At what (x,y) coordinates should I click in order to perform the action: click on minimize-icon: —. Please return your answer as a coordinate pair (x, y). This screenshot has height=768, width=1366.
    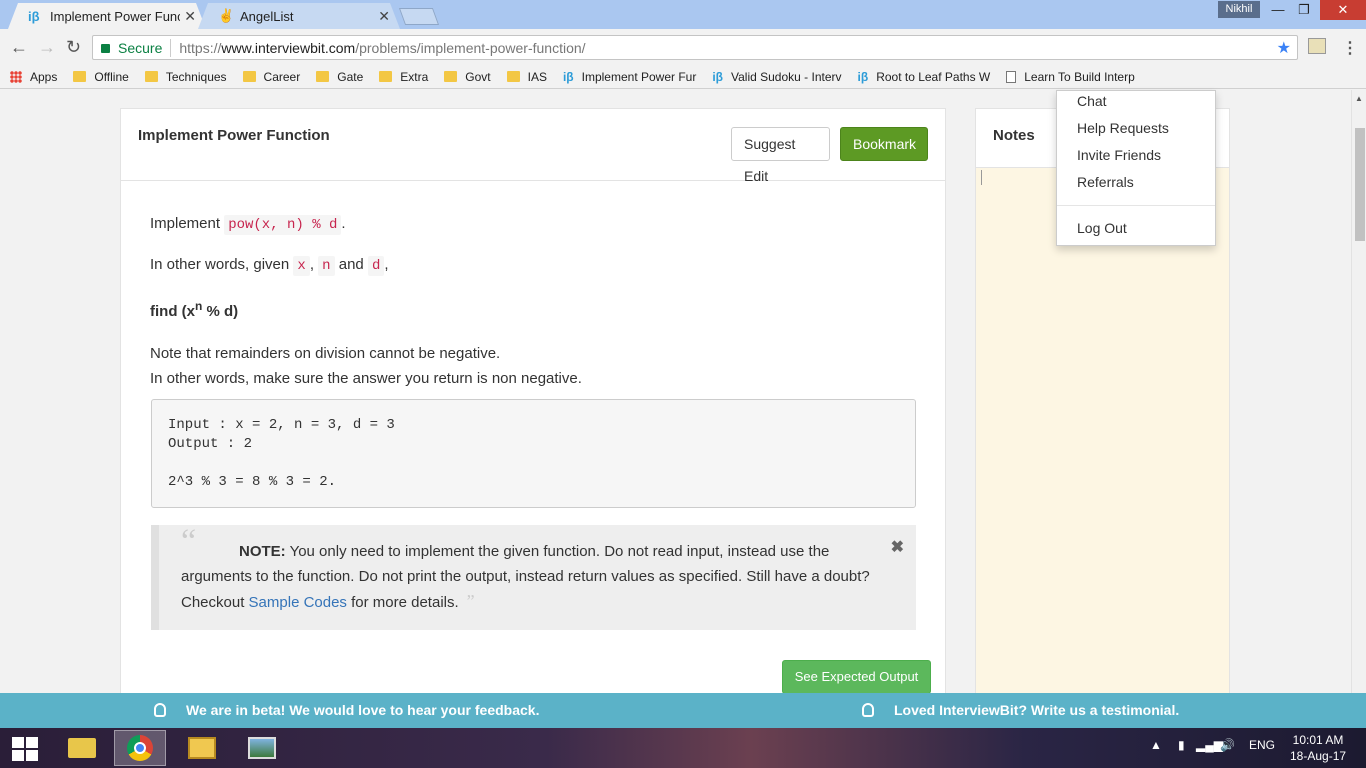
    Looking at the image, I should click on (1278, 10).